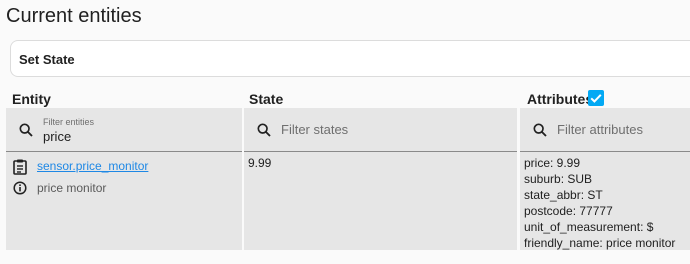 This screenshot has width=690, height=264. I want to click on clipboard-icon, so click(20, 167).